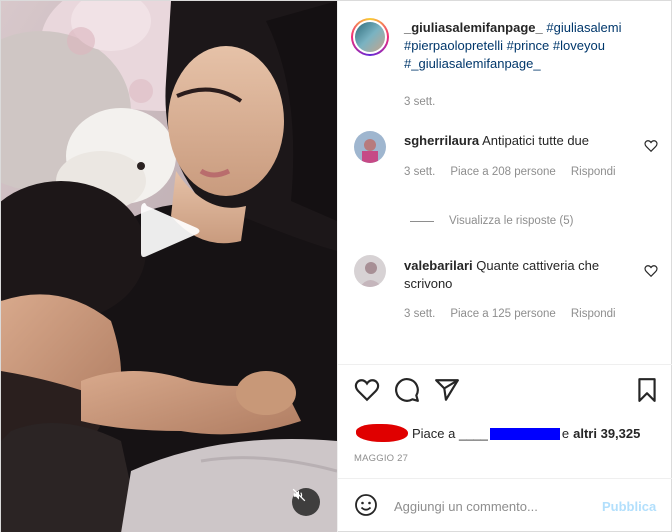 The height and width of the screenshot is (532, 672). What do you see at coordinates (494, 506) in the screenshot?
I see `comment-input` at bounding box center [494, 506].